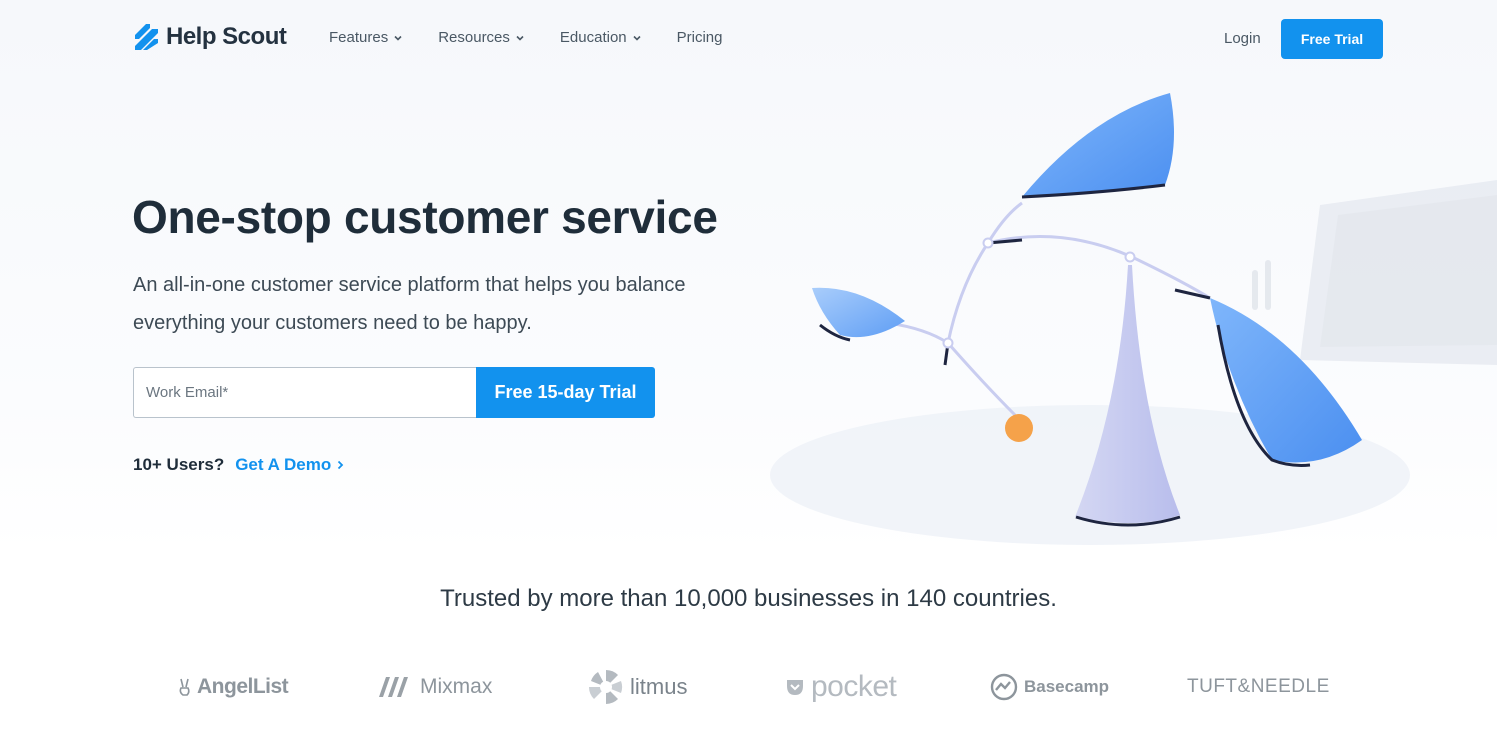  Describe the element at coordinates (854, 686) in the screenshot. I see `brand-label: pocket` at that location.